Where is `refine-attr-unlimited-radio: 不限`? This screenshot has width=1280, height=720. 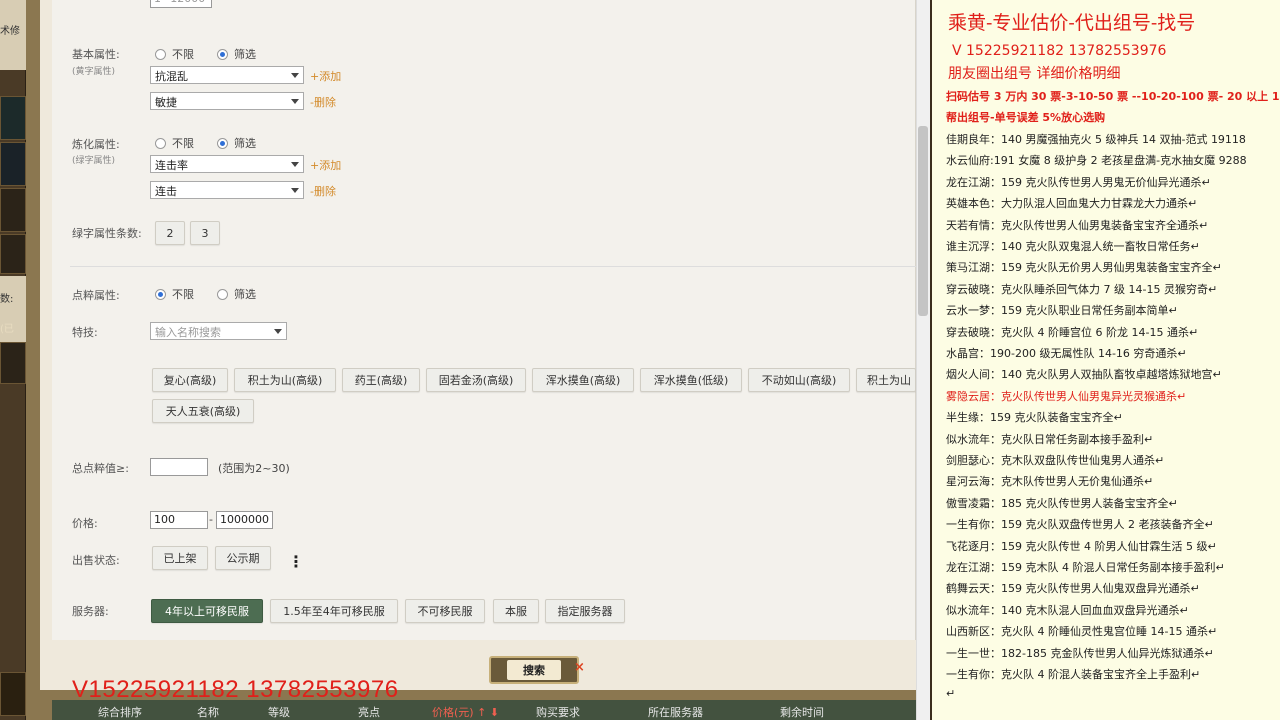
refine-attr-unlimited-radio: 不限 is located at coordinates (174, 143).